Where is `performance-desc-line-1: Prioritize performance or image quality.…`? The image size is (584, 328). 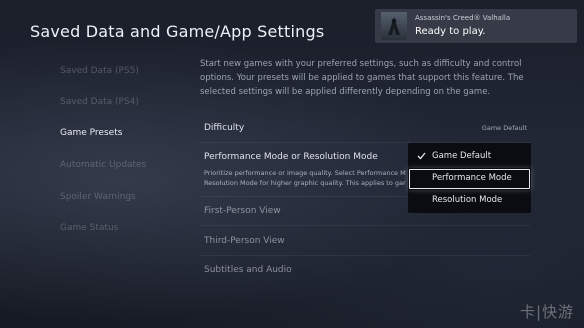
performance-desc-line-1: Prioritize performance or image quality.… is located at coordinates (305, 173).